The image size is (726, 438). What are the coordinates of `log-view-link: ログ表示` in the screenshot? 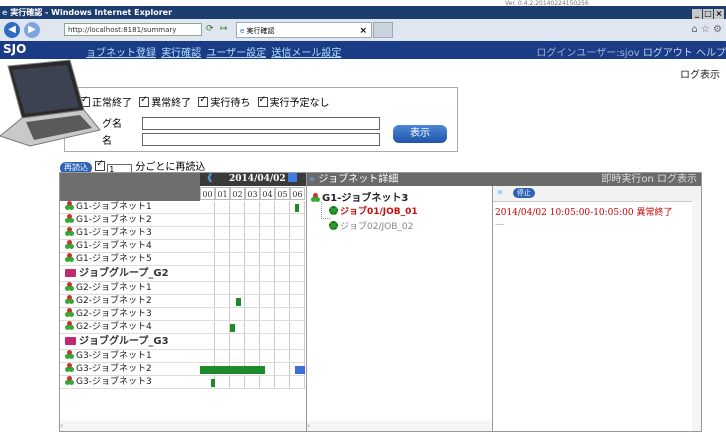 It's located at (700, 73).